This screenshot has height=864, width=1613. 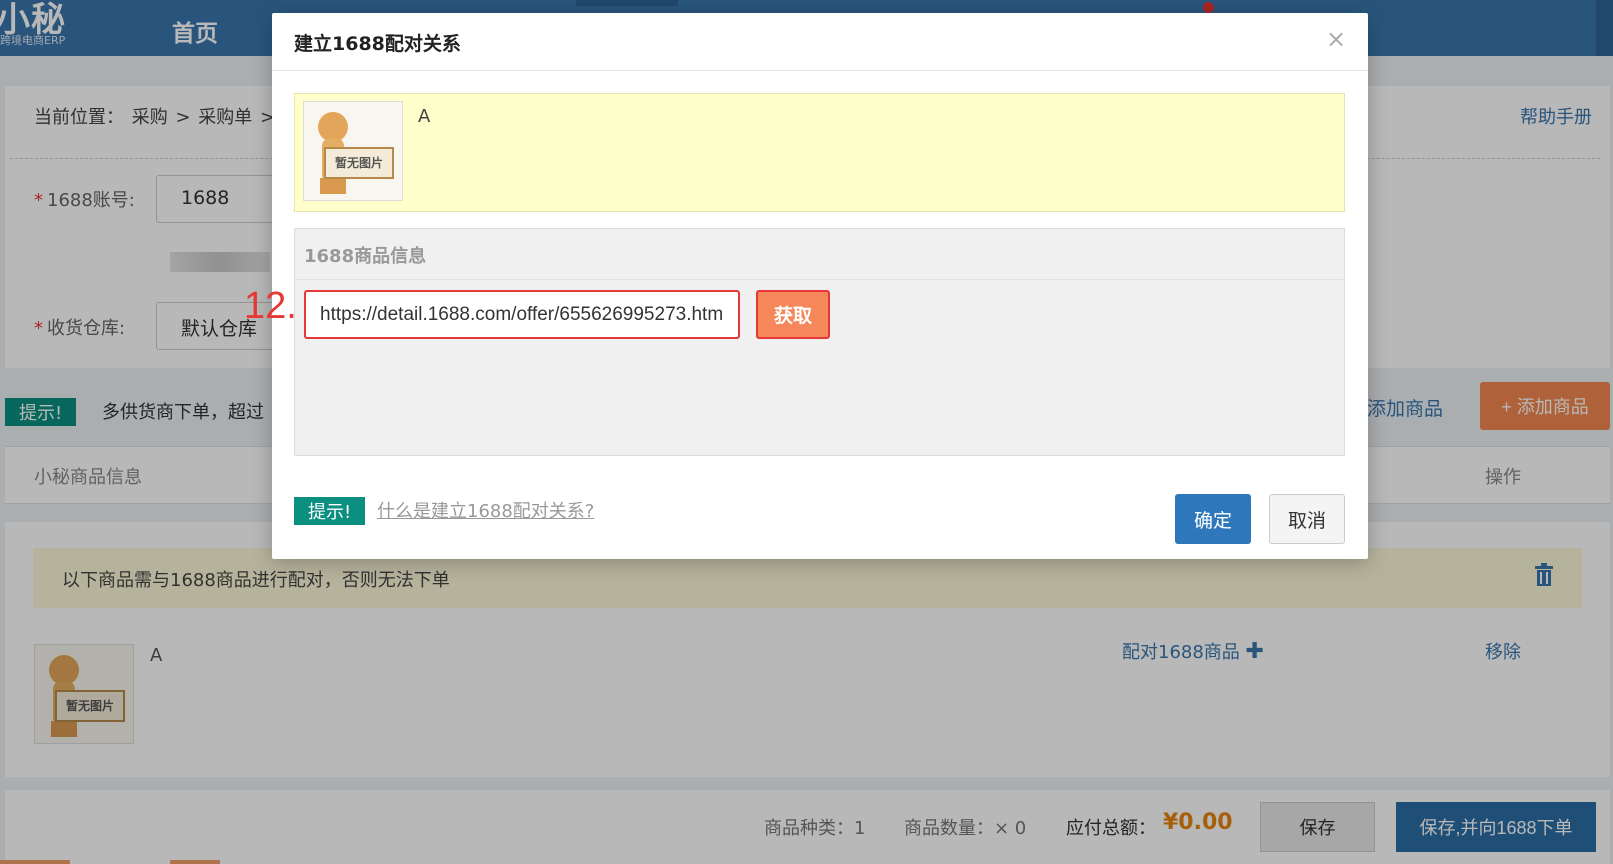 I want to click on product-preview, so click(x=819, y=152).